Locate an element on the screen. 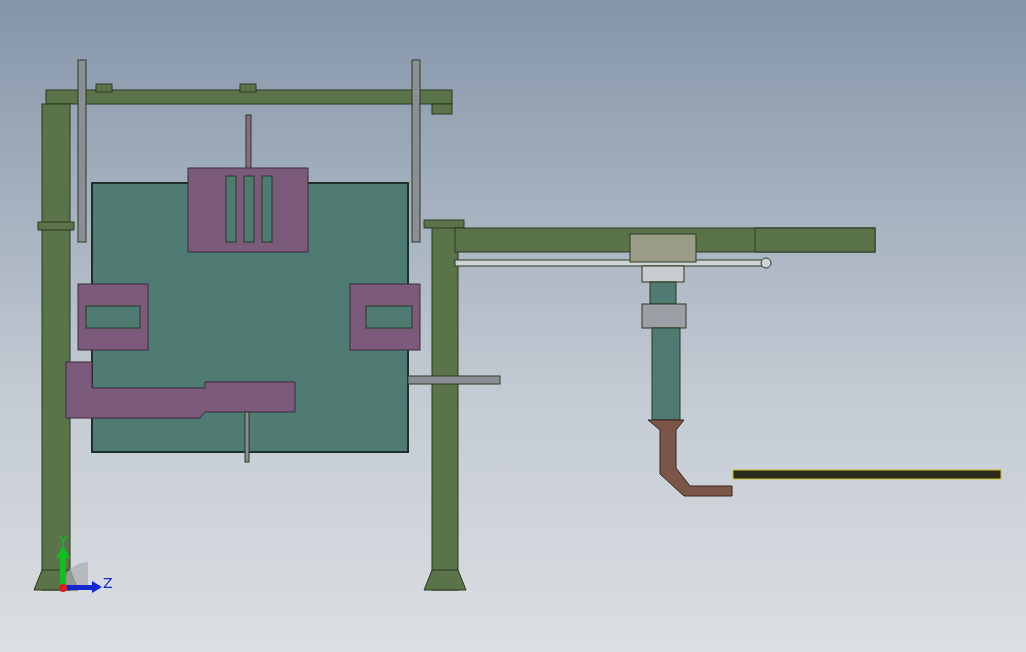  axis-label: Y is located at coordinates (63, 541).